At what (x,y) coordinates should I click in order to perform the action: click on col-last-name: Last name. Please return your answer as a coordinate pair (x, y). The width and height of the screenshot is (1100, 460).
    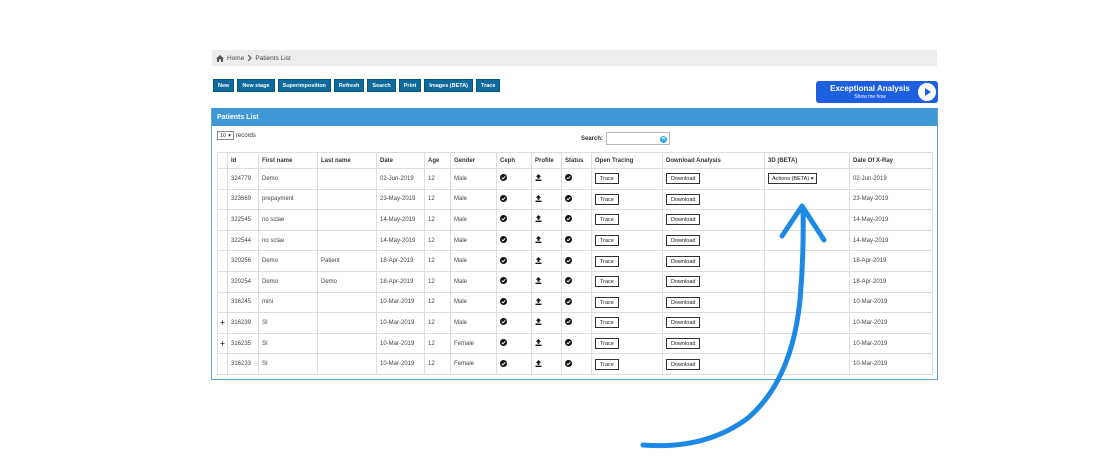
    Looking at the image, I should click on (347, 160).